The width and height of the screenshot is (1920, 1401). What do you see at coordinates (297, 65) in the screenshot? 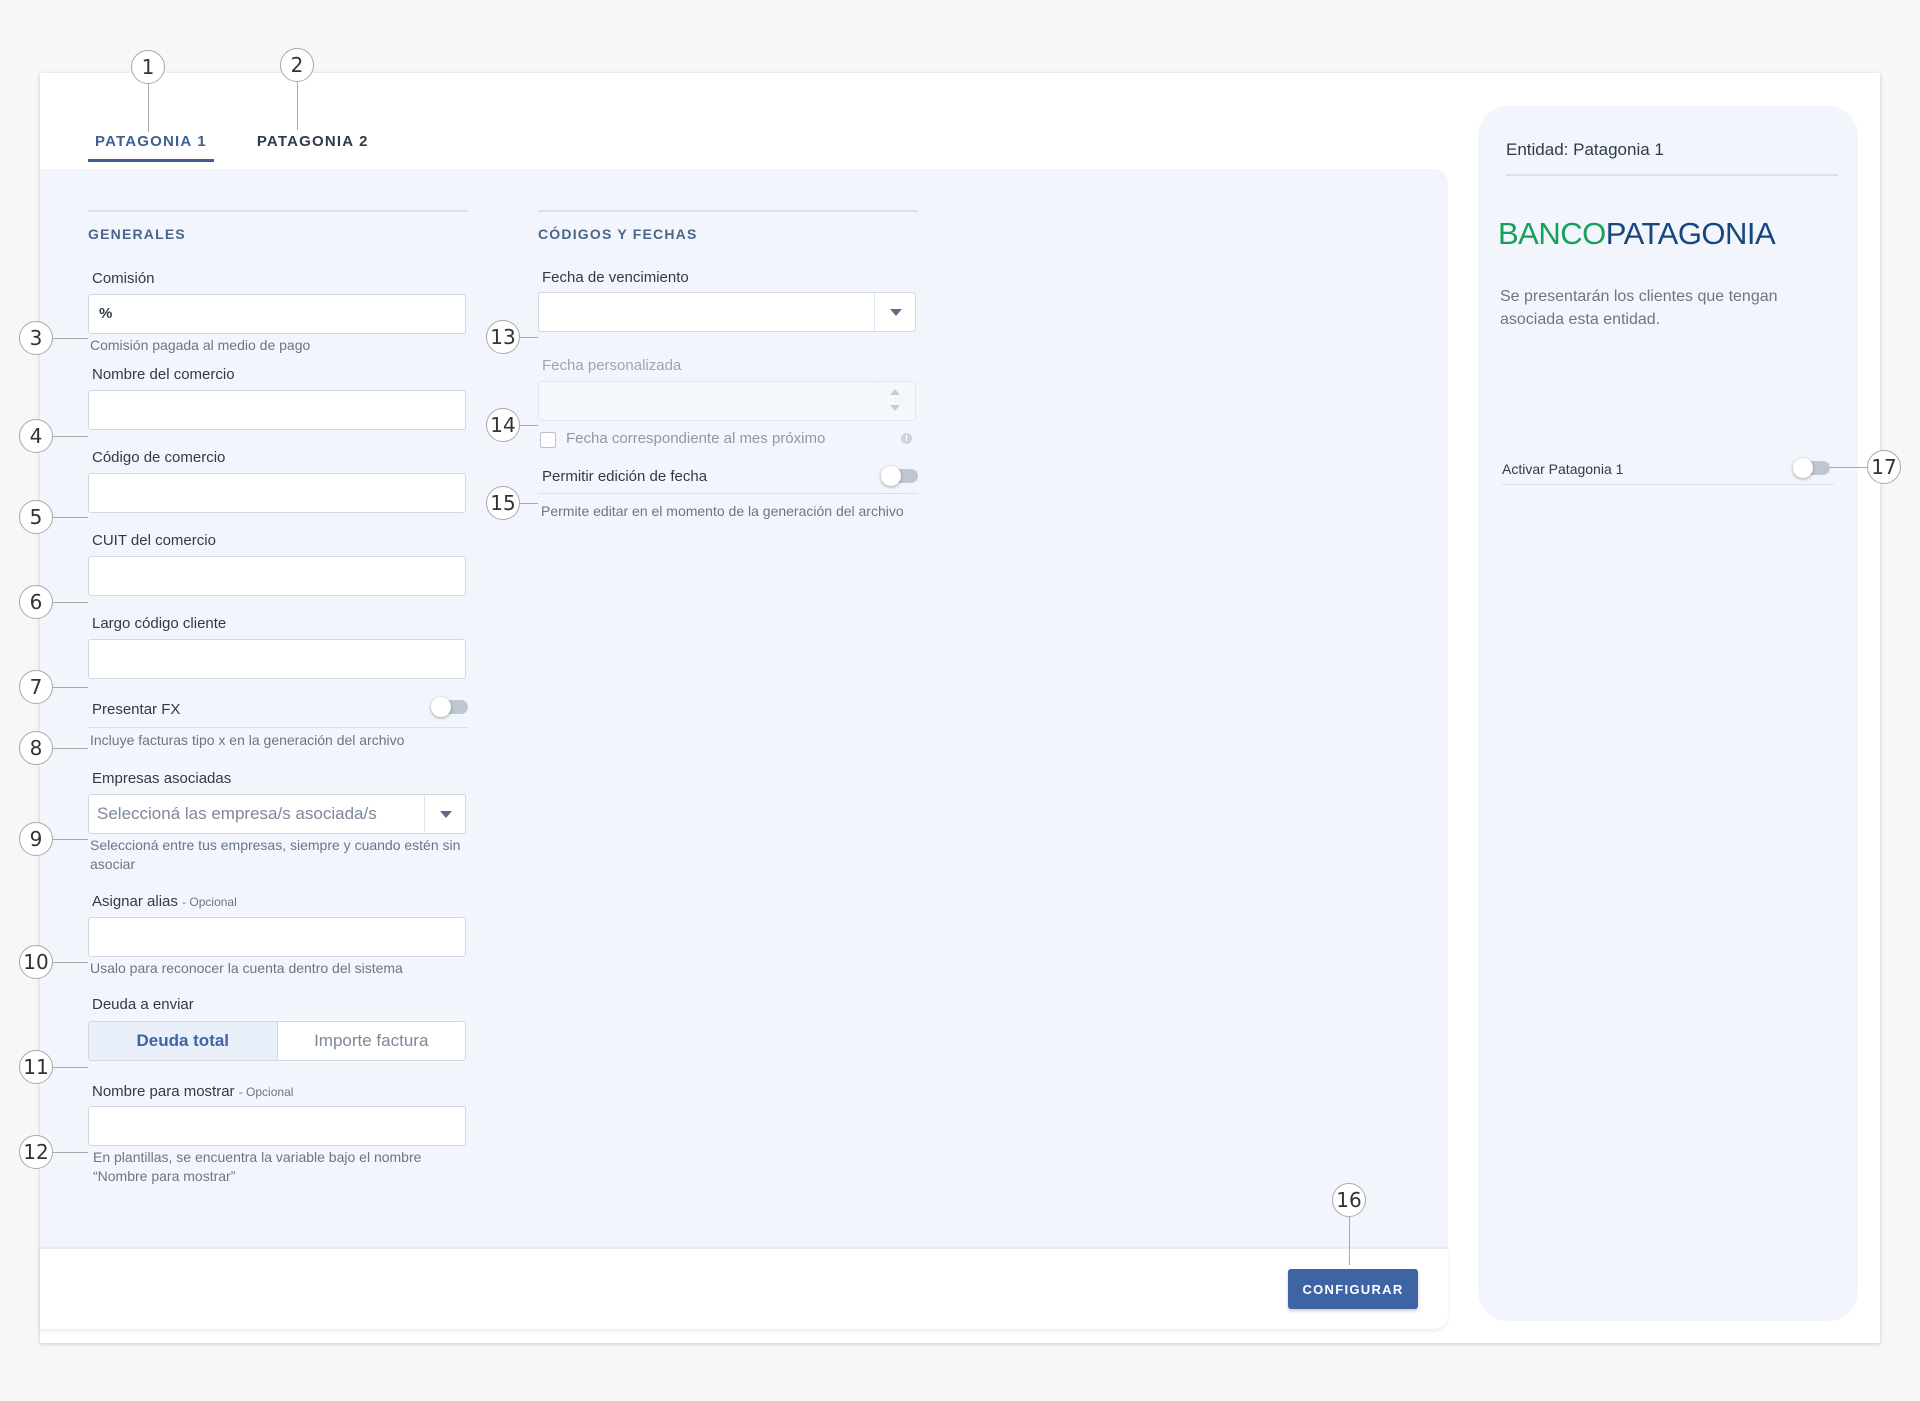
I see `callout-2: 2` at bounding box center [297, 65].